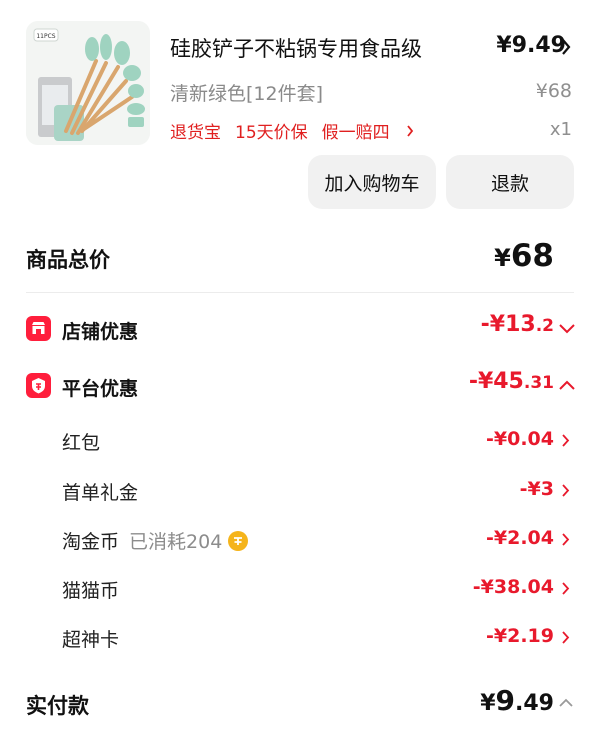 The height and width of the screenshot is (744, 600). Describe the element at coordinates (91, 640) in the screenshot. I see `discount-item-label: 超神卡` at that location.